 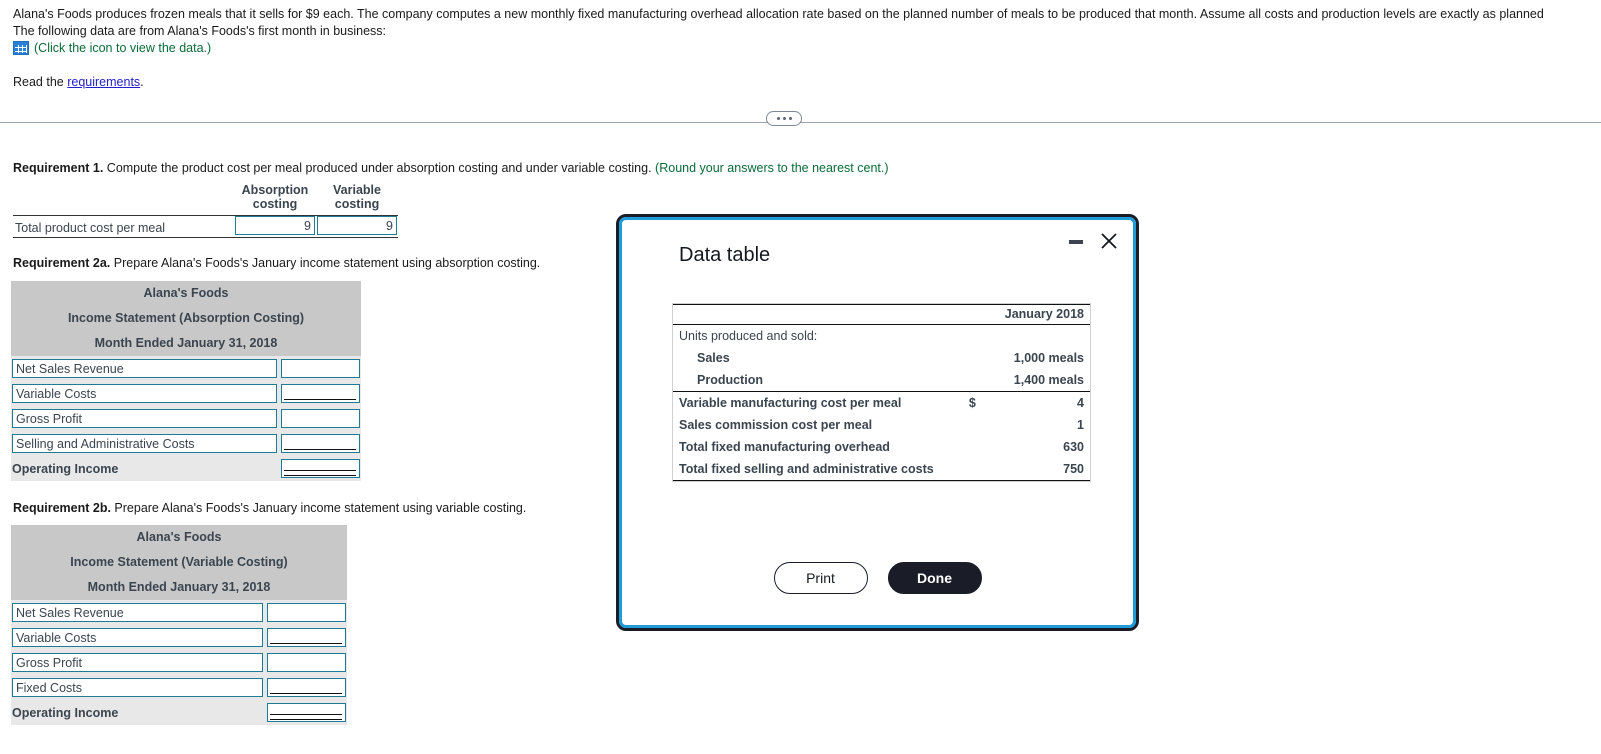 What do you see at coordinates (123, 226) in the screenshot?
I see `req1-row-label: Total product cost per meal` at bounding box center [123, 226].